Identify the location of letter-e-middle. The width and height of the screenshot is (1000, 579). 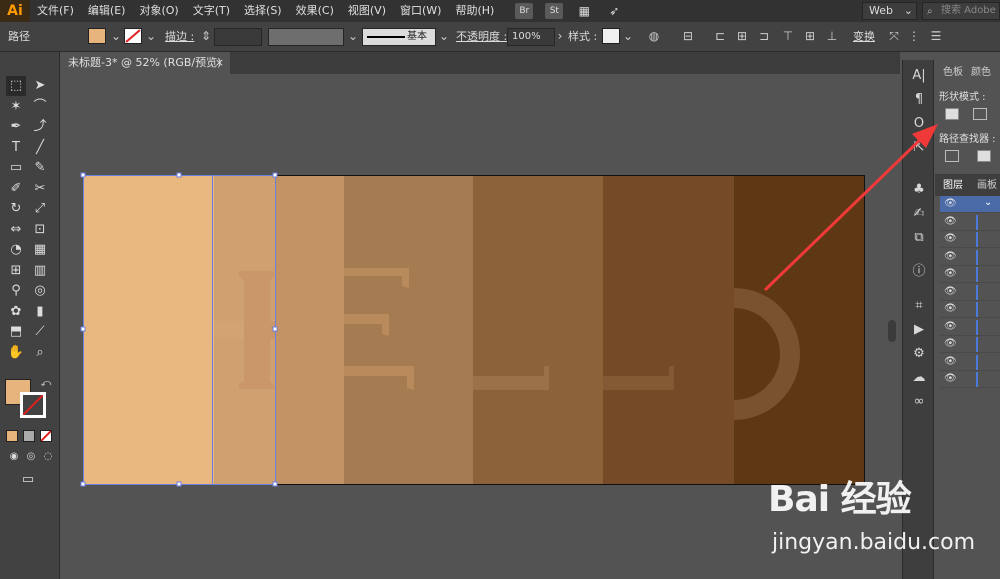
(366, 325).